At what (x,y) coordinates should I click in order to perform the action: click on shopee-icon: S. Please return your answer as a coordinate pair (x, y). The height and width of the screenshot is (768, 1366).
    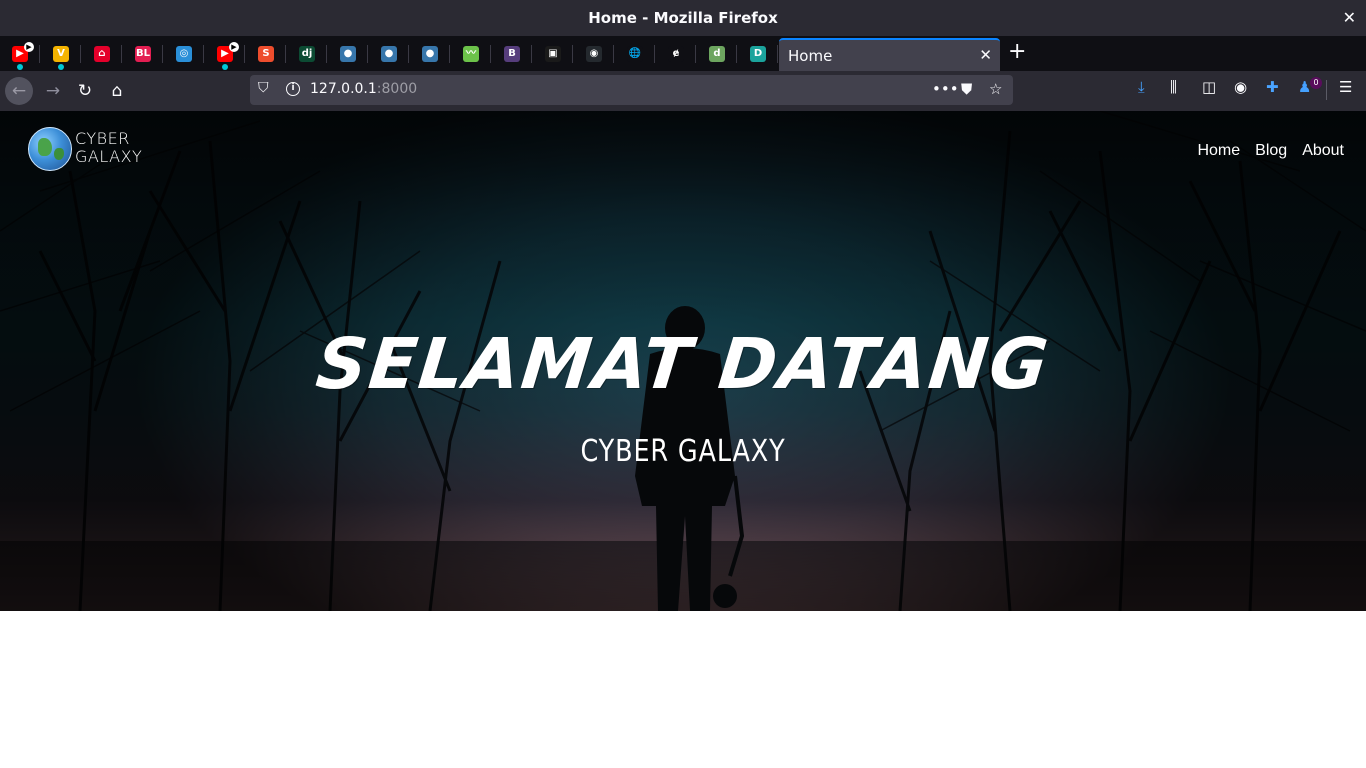
    Looking at the image, I should click on (266, 54).